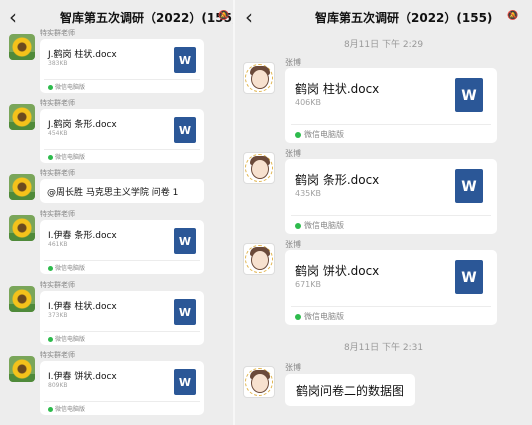  I want to click on file-name: I.伊春 饼状.docx, so click(82, 377).